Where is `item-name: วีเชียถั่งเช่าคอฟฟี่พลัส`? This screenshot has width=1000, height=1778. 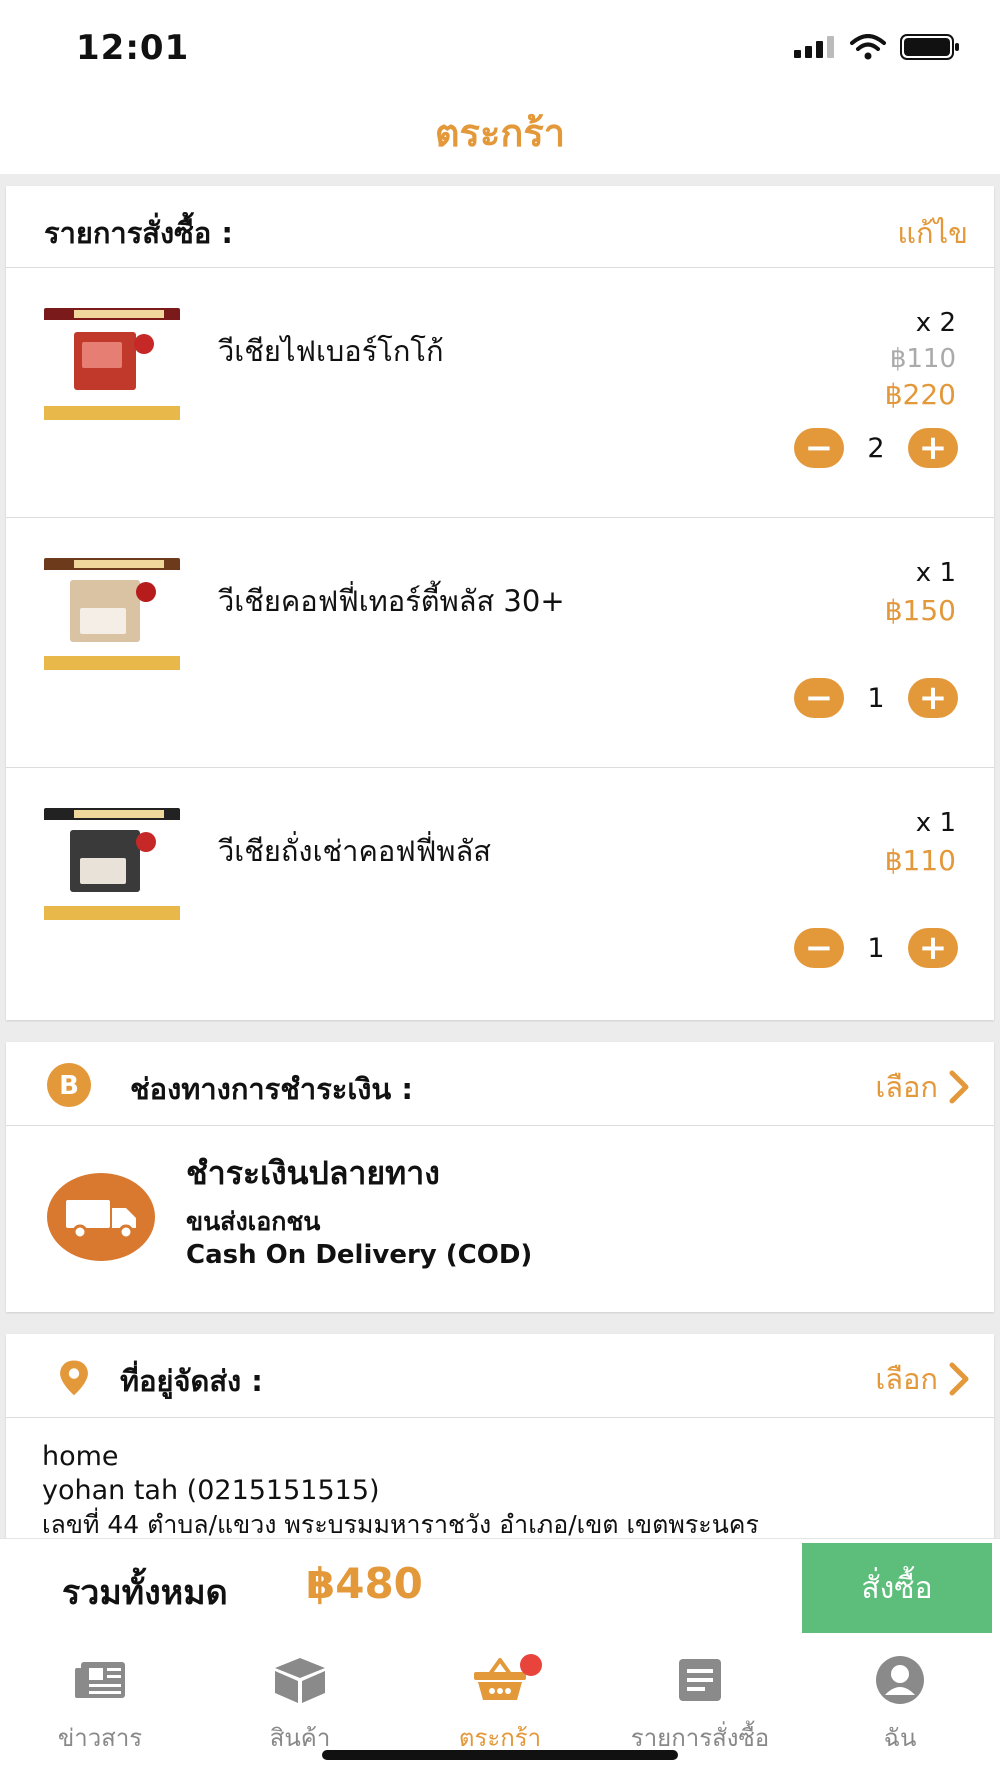
item-name: วีเชียถั่งเช่าคอฟฟี่พลัส is located at coordinates (354, 851).